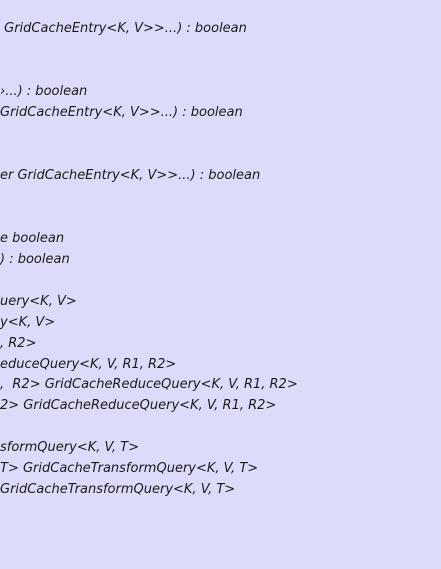  What do you see at coordinates (138, 405) in the screenshot?
I see `method-line: 2> GridCacheReduceQuery<K, V, R1, R2>` at bounding box center [138, 405].